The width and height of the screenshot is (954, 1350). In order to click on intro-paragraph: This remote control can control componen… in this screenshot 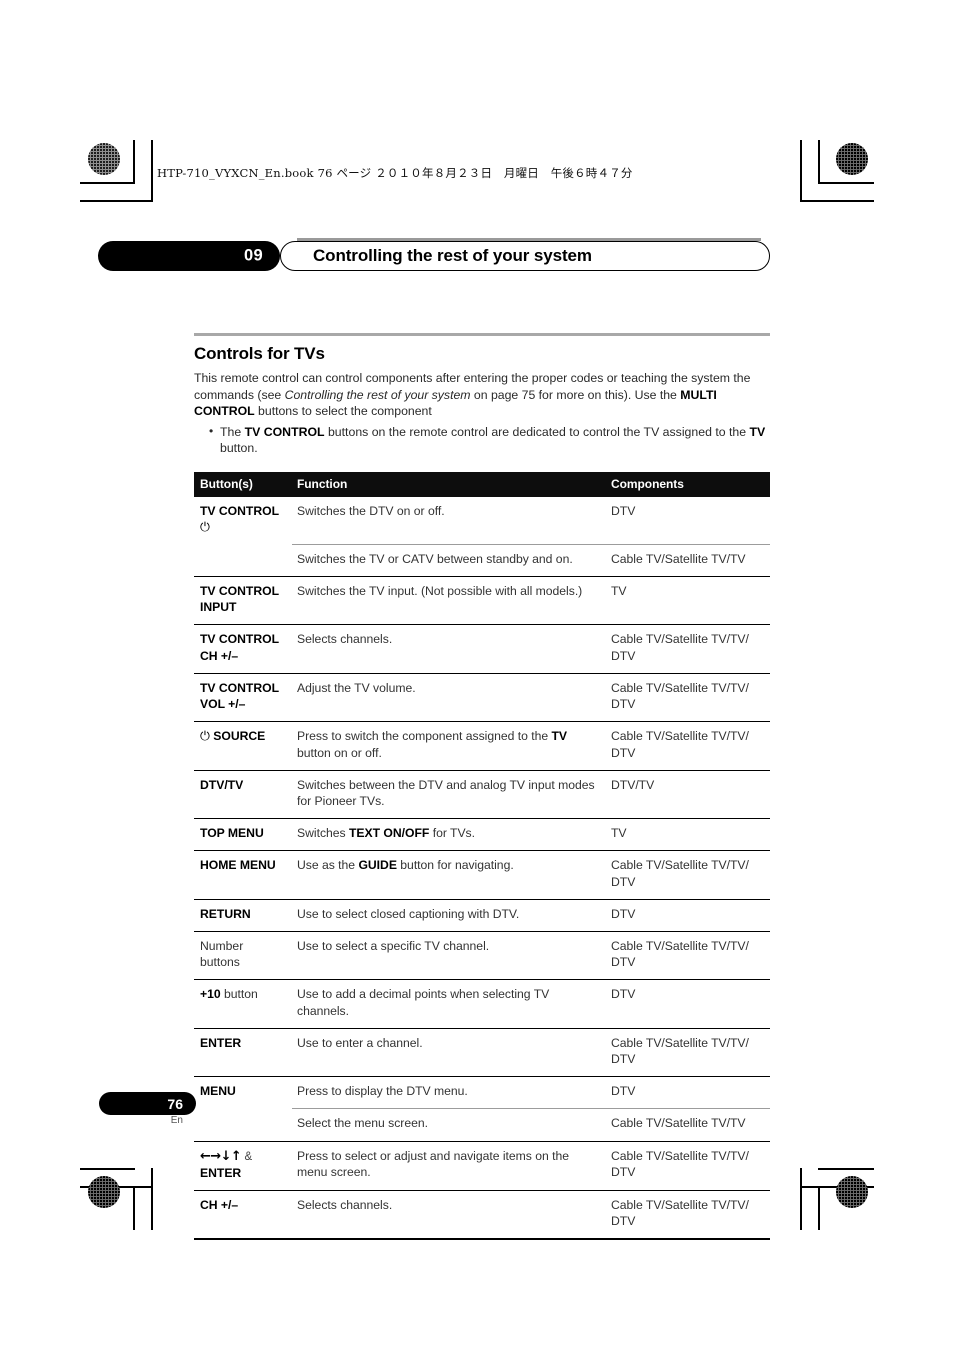, I will do `click(482, 395)`.